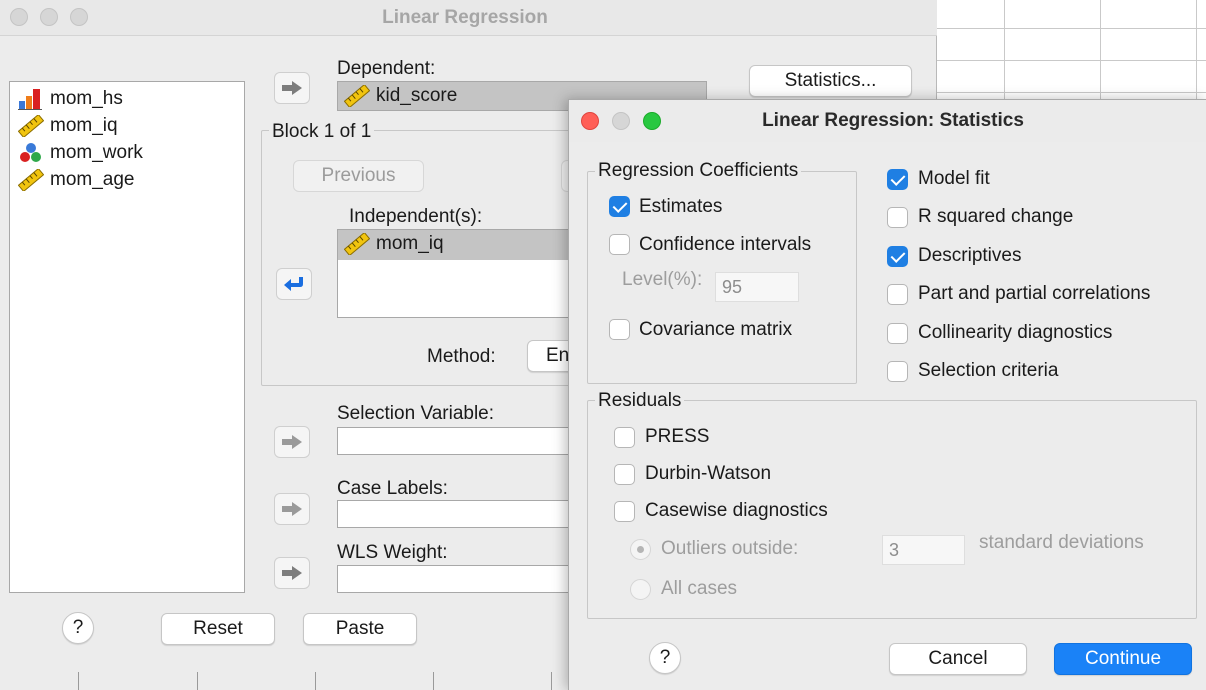 The height and width of the screenshot is (690, 1206). I want to click on confidence-intervals-label: Confidence intervals, so click(725, 245).